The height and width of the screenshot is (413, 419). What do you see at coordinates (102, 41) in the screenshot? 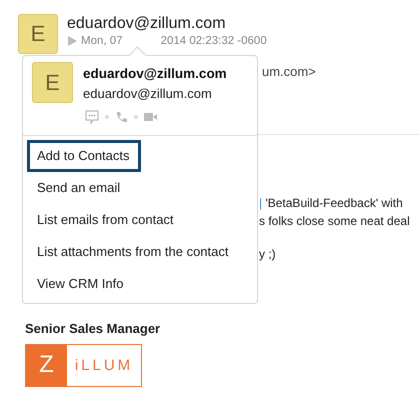
I see `date-text: Mon, 07` at bounding box center [102, 41].